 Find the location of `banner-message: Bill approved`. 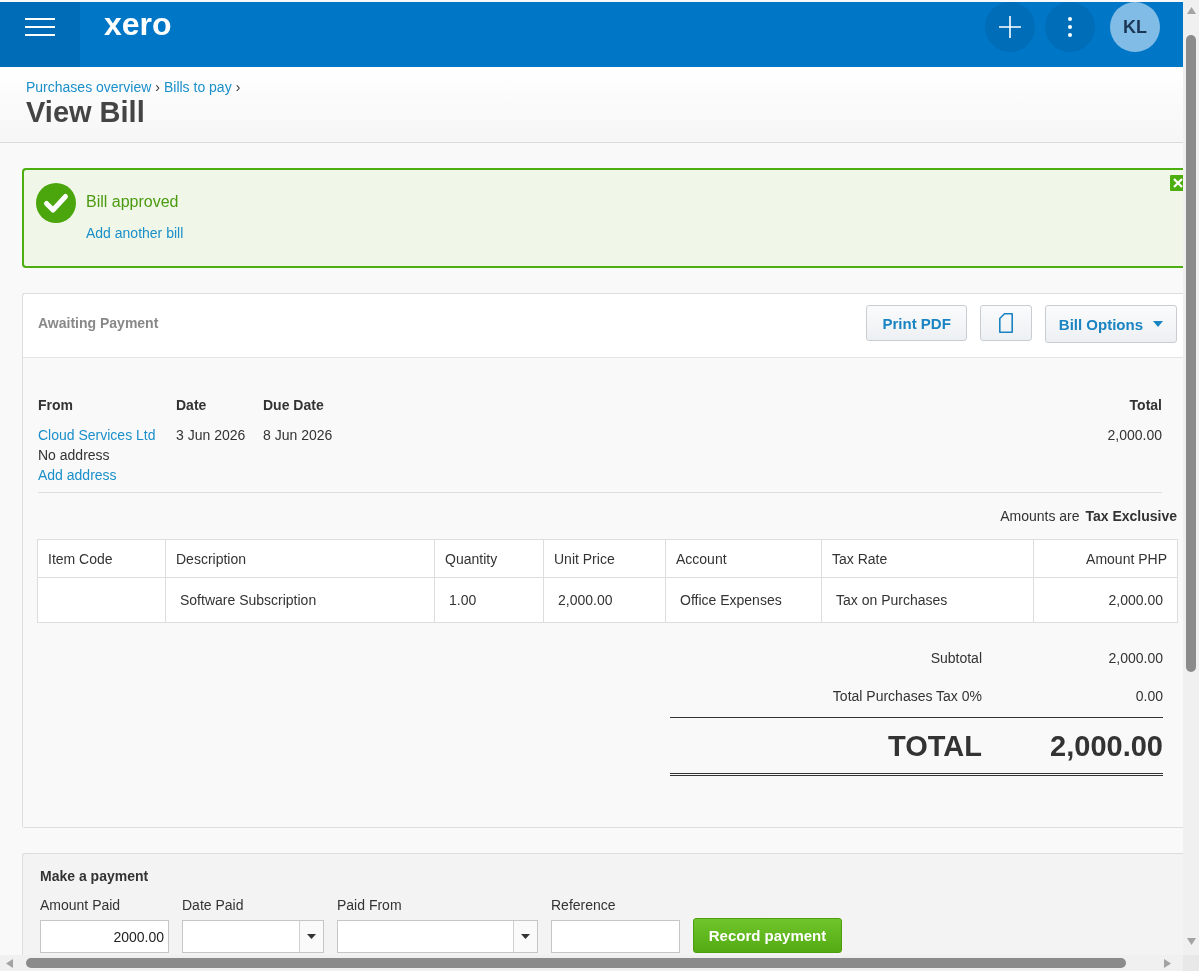

banner-message: Bill approved is located at coordinates (132, 202).